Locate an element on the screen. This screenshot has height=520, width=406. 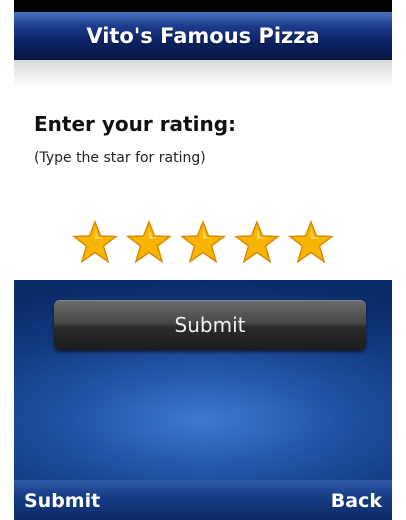
softkey-back: Back is located at coordinates (356, 501).